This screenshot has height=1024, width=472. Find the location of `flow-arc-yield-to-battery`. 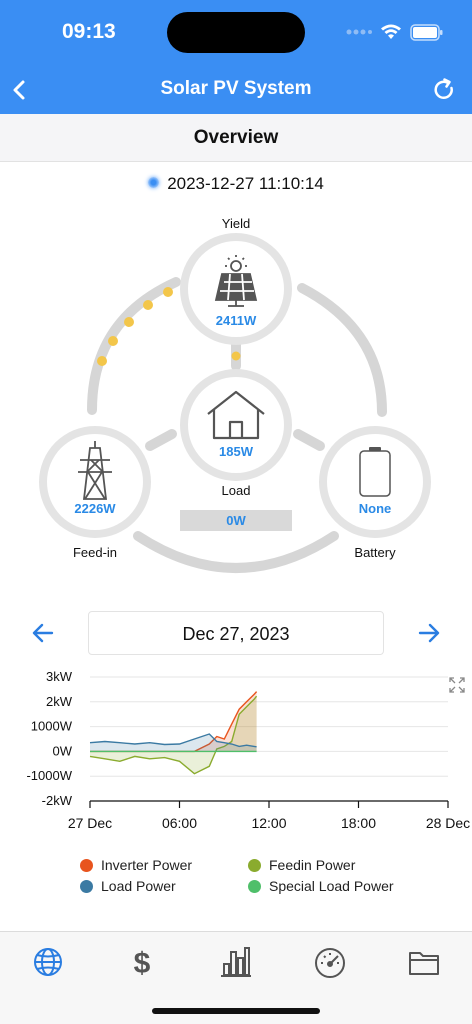

flow-arc-yield-to-battery is located at coordinates (342, 350).